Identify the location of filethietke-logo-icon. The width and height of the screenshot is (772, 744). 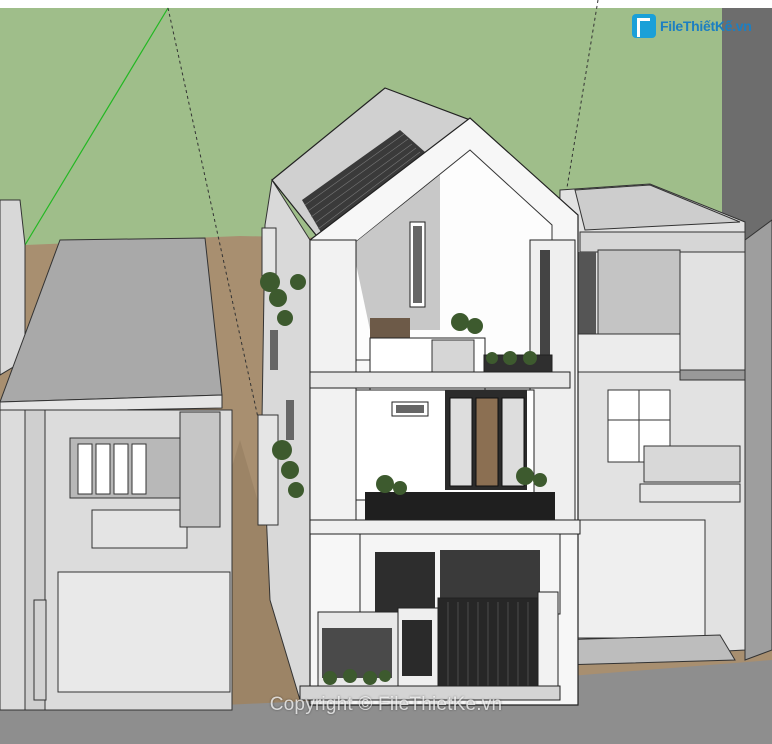
(644, 26).